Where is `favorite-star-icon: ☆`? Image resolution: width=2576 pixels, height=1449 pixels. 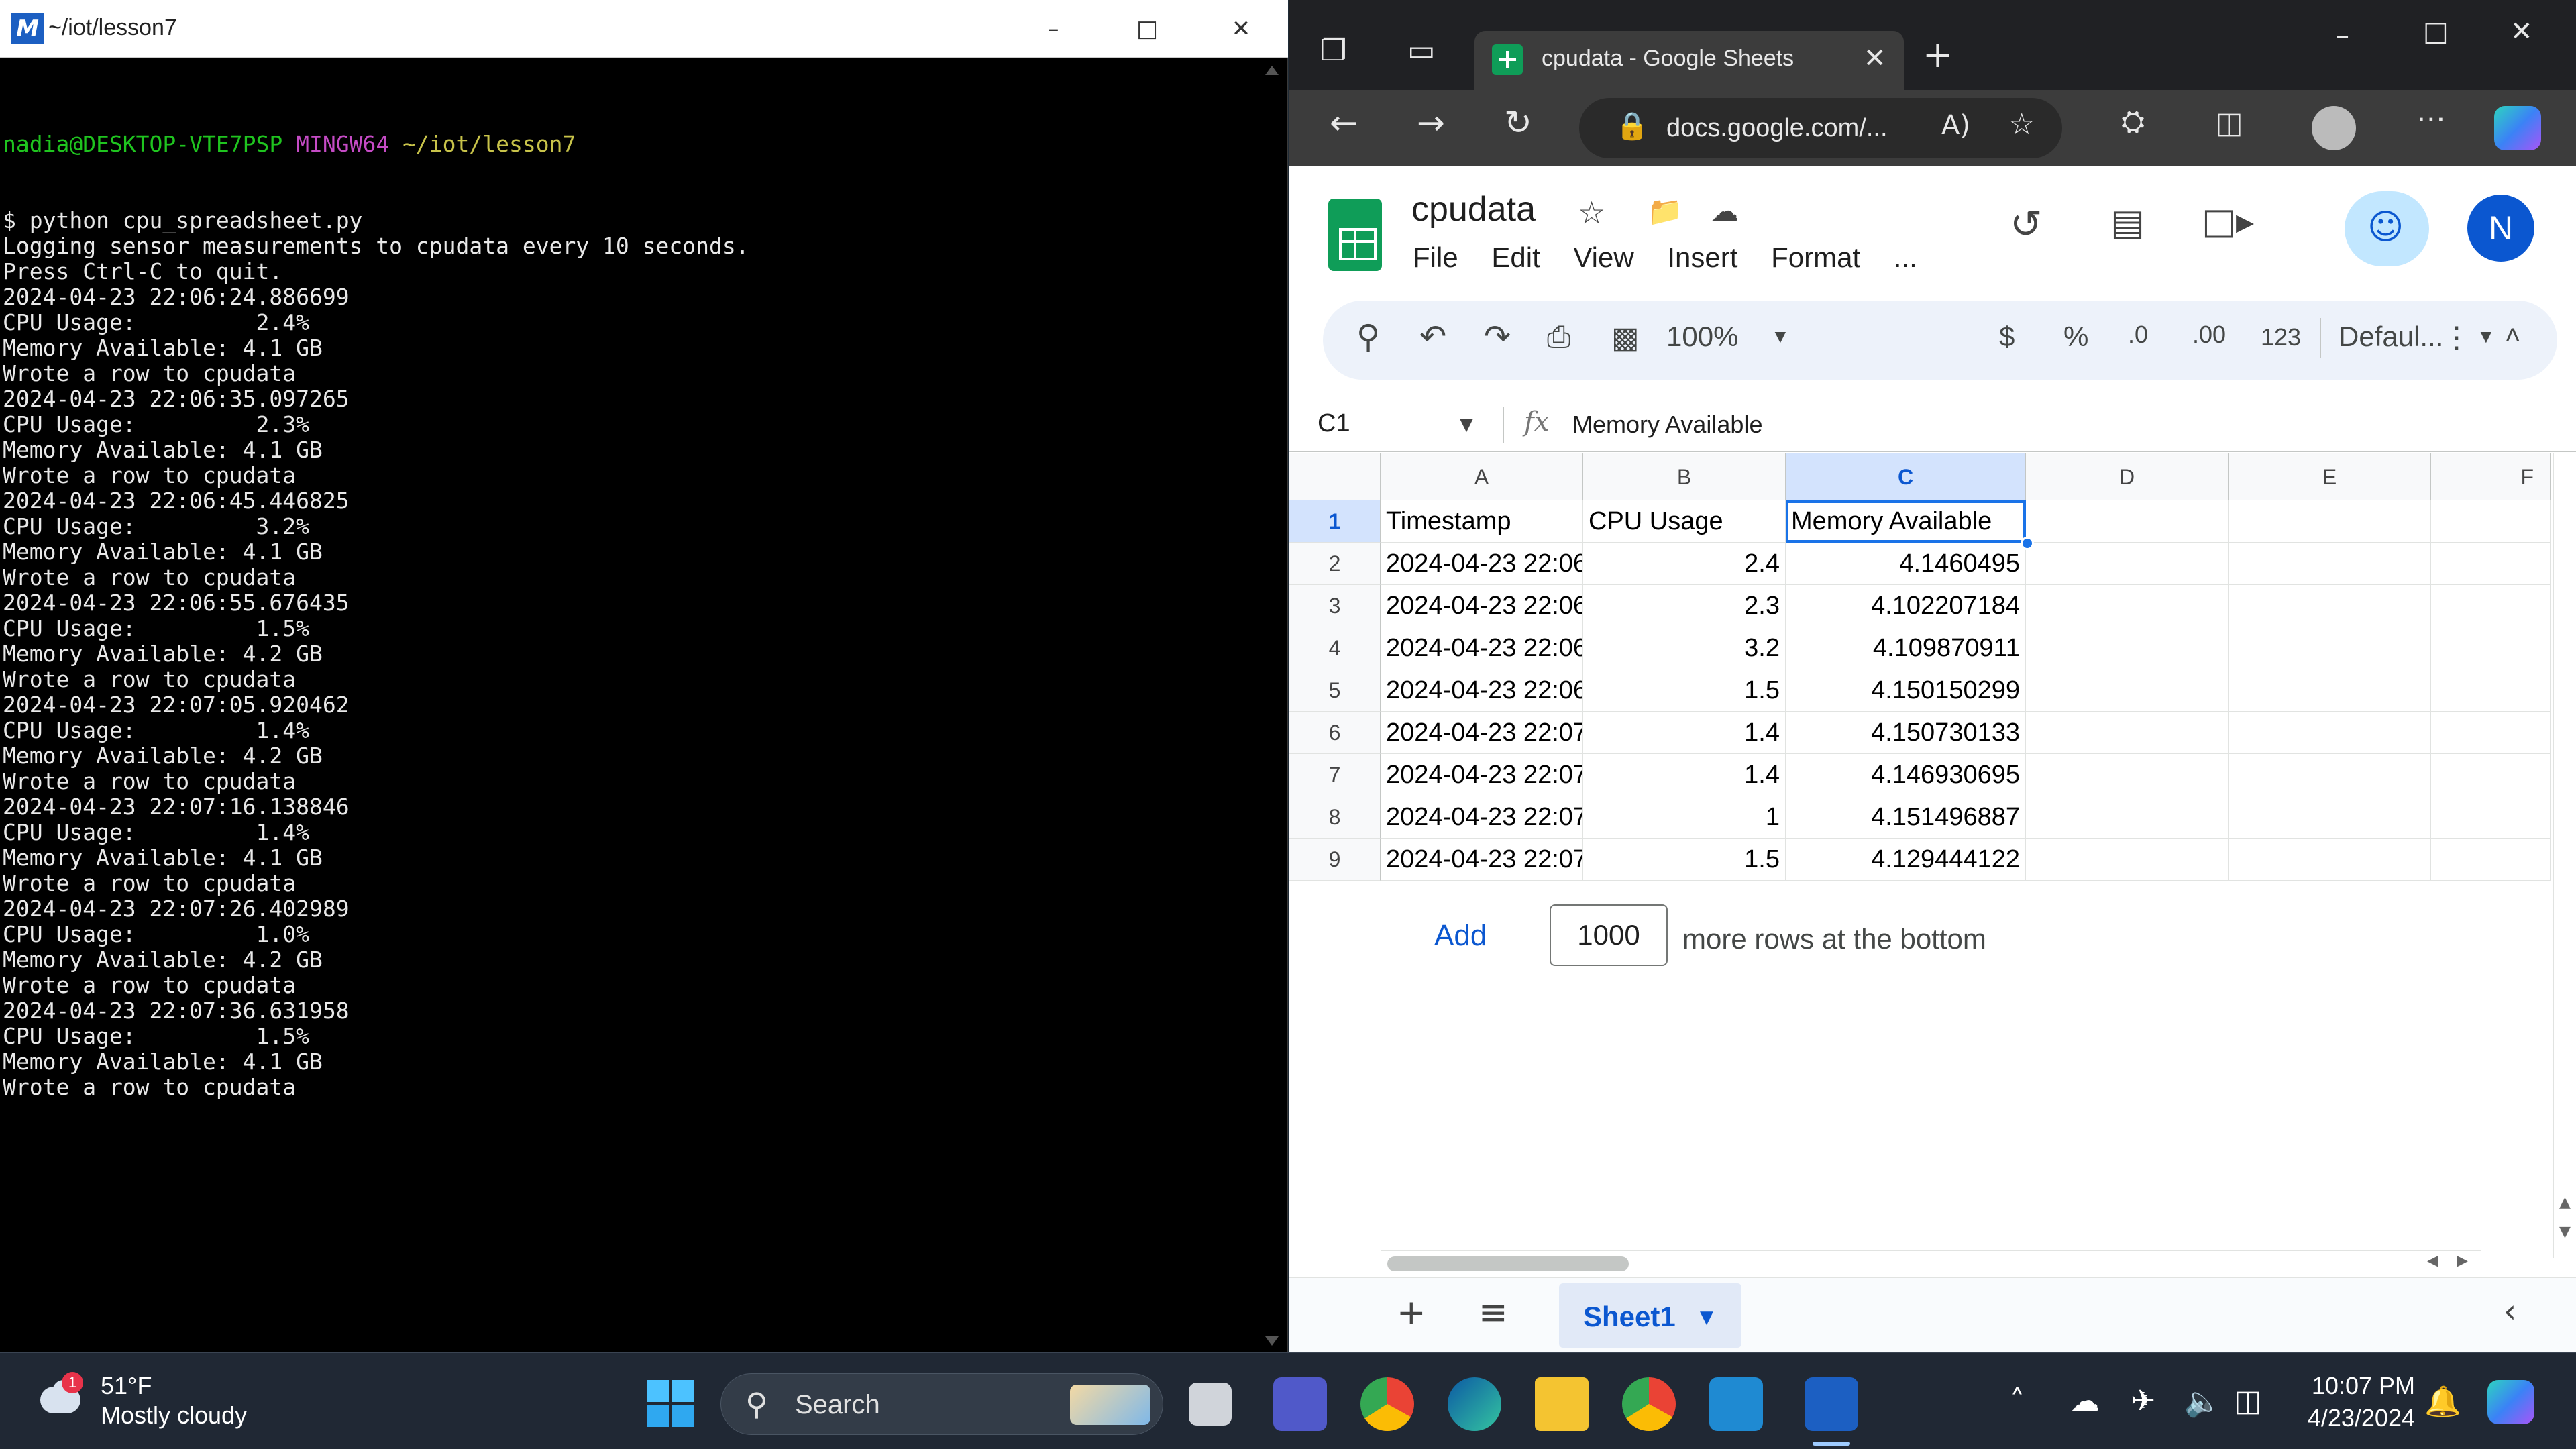 favorite-star-icon: ☆ is located at coordinates (2021, 124).